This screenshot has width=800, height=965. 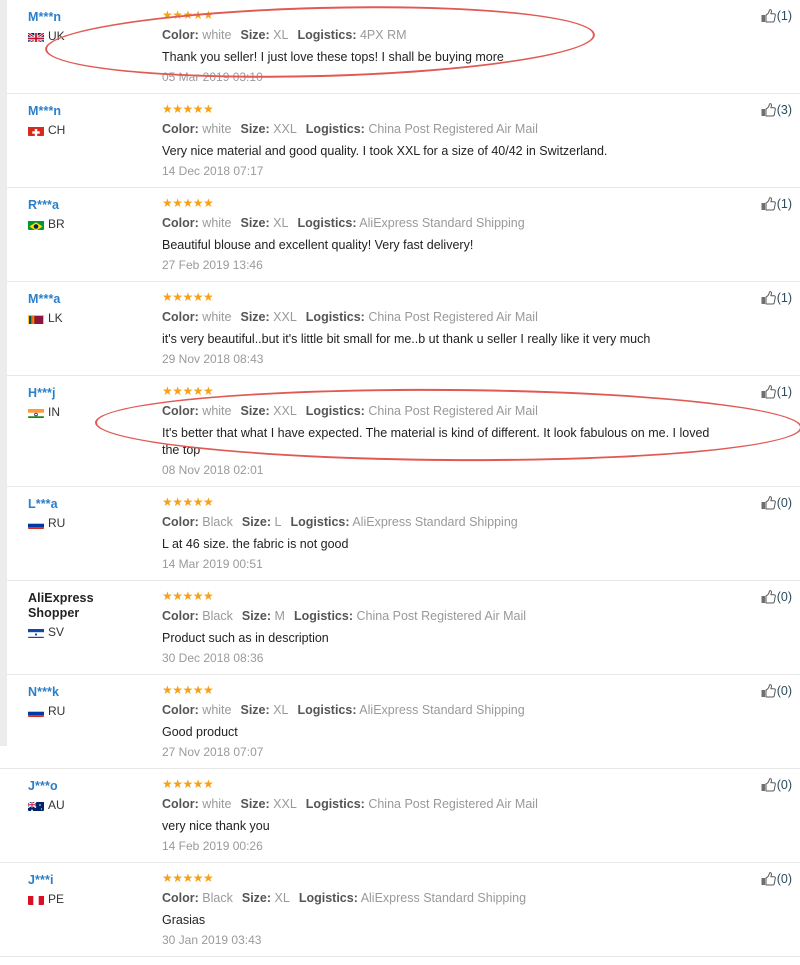 What do you see at coordinates (80, 36) in the screenshot?
I see `reviewer-country: UK` at bounding box center [80, 36].